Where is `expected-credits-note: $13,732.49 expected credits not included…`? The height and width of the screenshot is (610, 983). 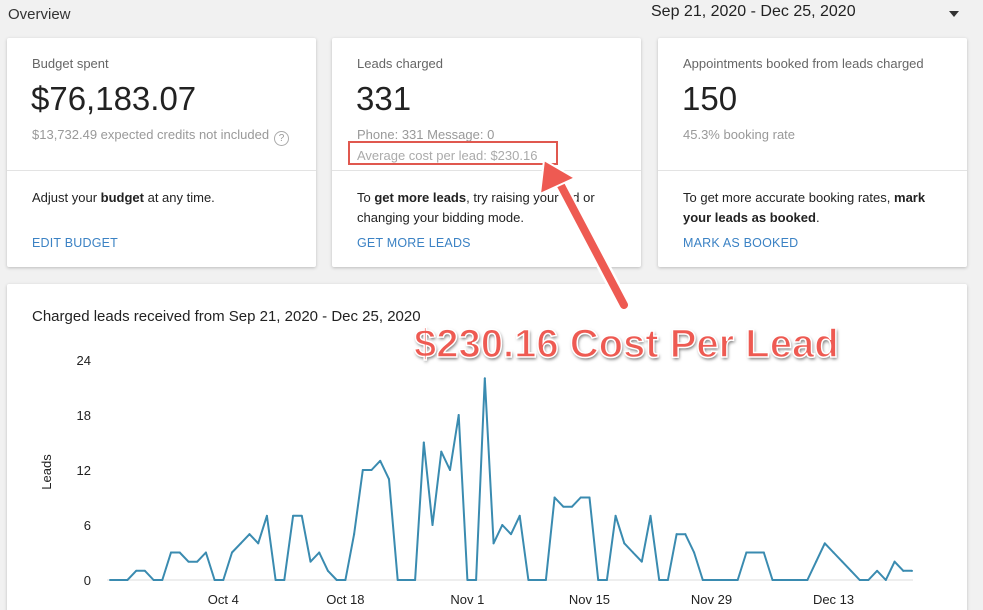 expected-credits-note: $13,732.49 expected credits not included… is located at coordinates (161, 136).